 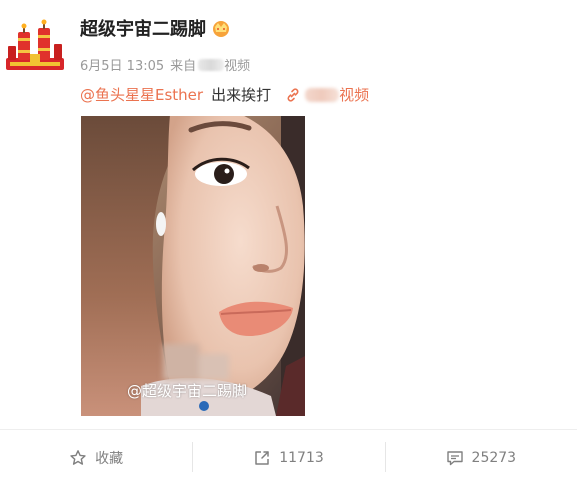 What do you see at coordinates (211, 64) in the screenshot?
I see `blurred-source` at bounding box center [211, 64].